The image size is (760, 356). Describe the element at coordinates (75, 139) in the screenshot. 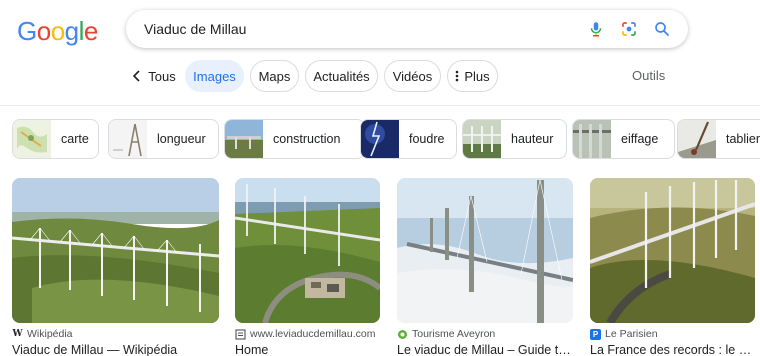

I see `chip-label: carte` at that location.